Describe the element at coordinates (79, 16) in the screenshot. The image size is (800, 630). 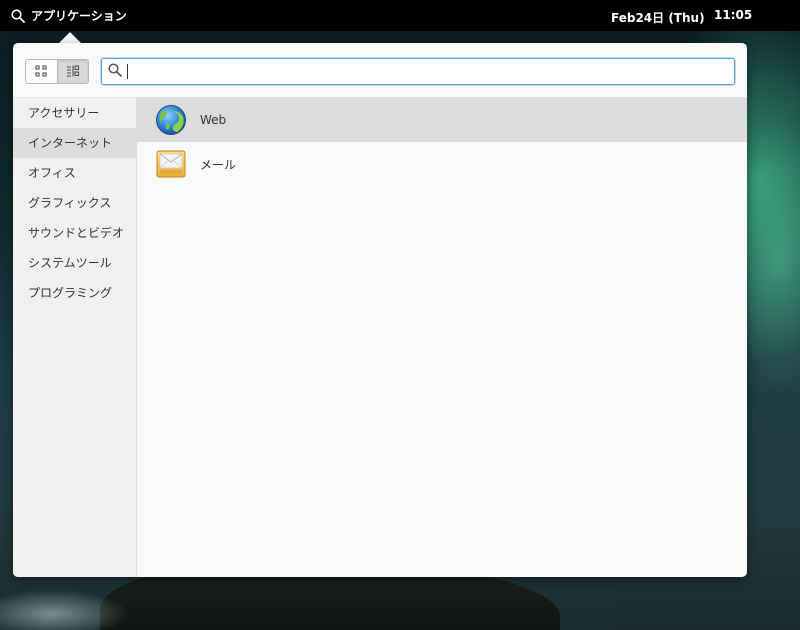
I see `applications-menu-label: アプリケーション` at that location.